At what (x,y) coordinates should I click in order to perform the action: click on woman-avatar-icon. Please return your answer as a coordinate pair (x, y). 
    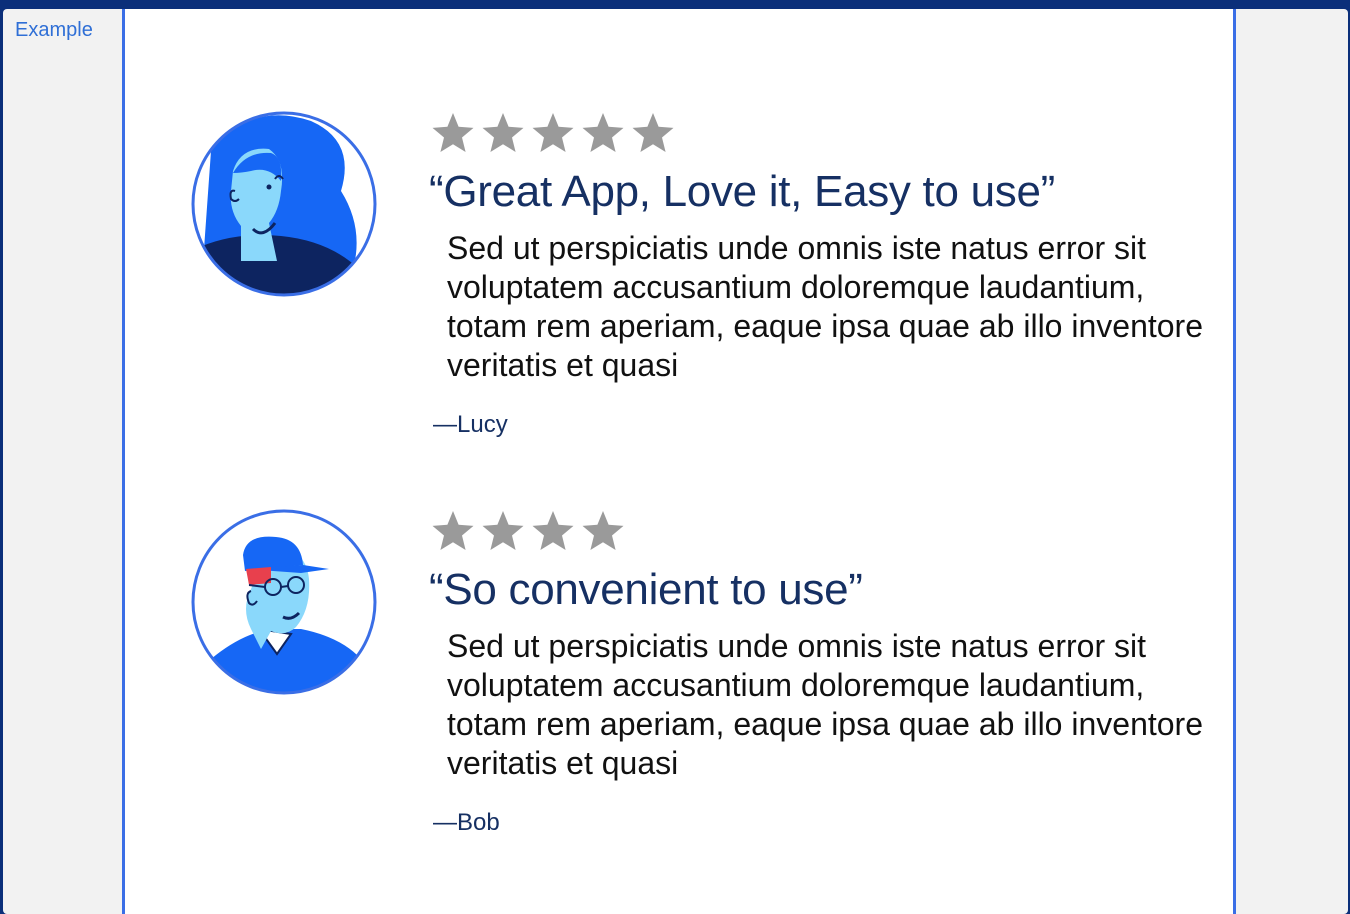
    Looking at the image, I should click on (284, 204).